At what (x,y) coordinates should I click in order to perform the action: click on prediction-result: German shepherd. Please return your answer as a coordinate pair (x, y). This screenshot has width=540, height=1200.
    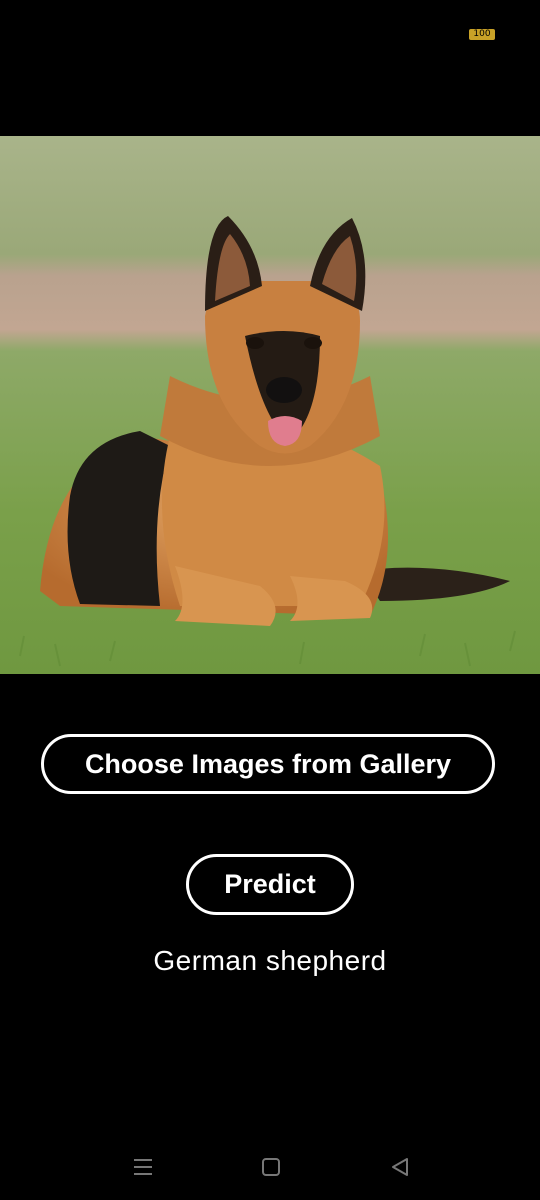
    Looking at the image, I should click on (270, 960).